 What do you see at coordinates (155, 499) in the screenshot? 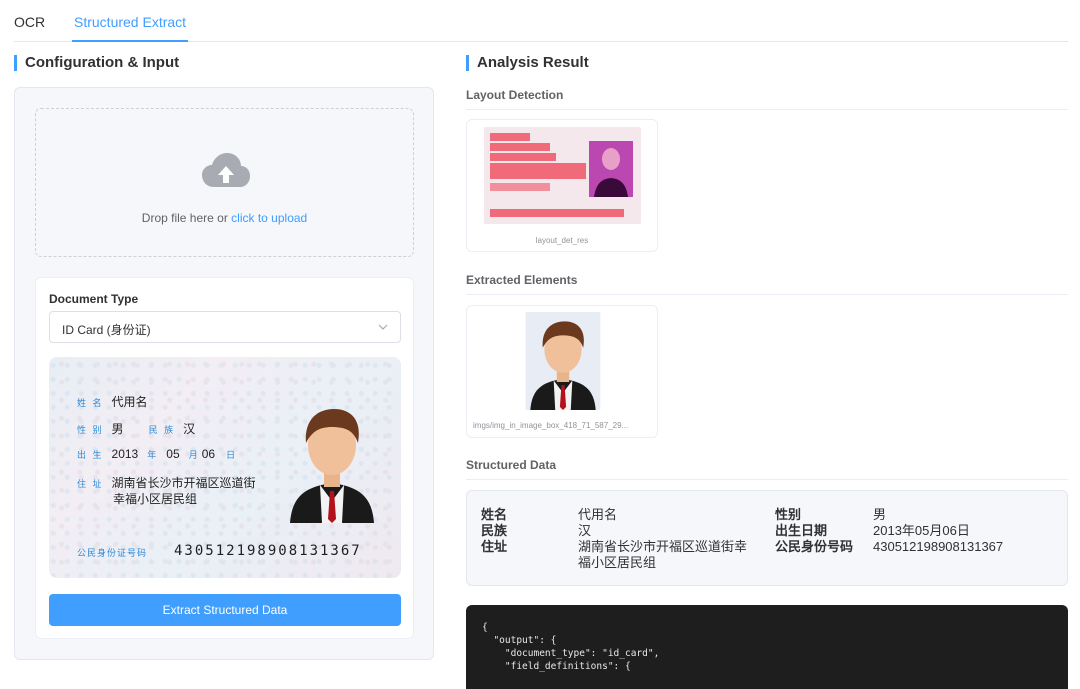
I see `id-address-line2: 幸福小区居民组` at bounding box center [155, 499].